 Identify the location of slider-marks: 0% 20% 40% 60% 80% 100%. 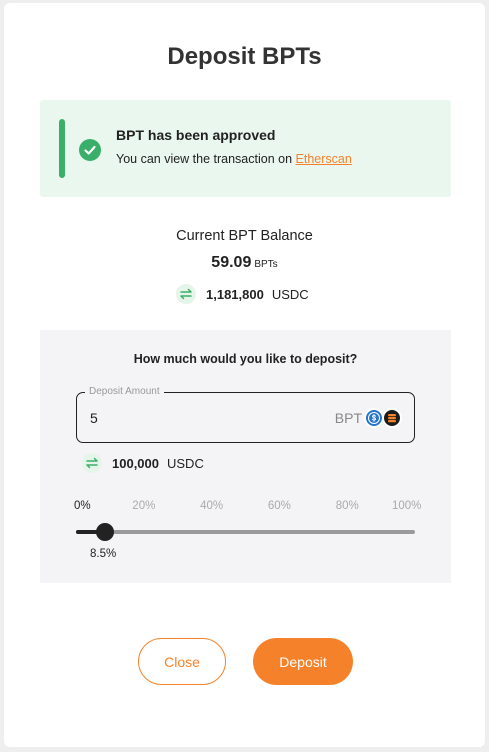
(254, 508).